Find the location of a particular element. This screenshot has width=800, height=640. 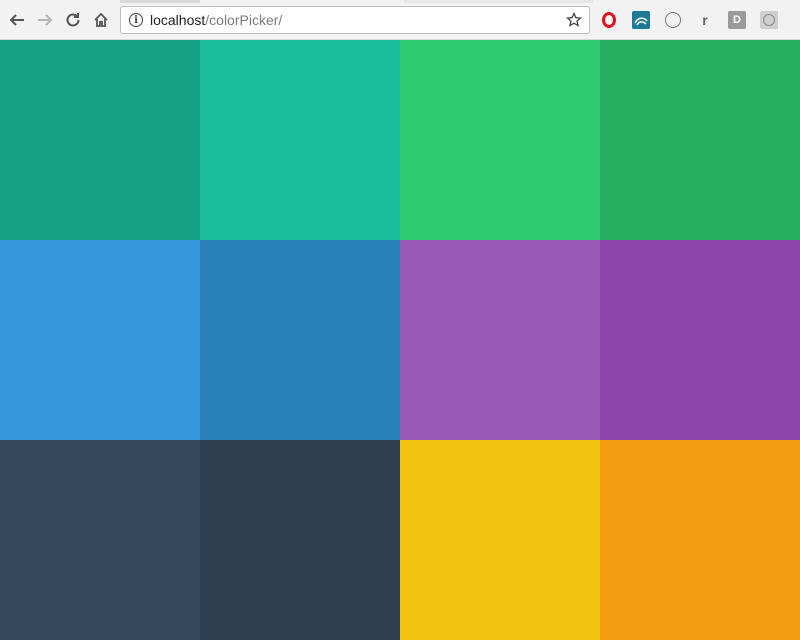

swatch-green-sea is located at coordinates (100, 140).